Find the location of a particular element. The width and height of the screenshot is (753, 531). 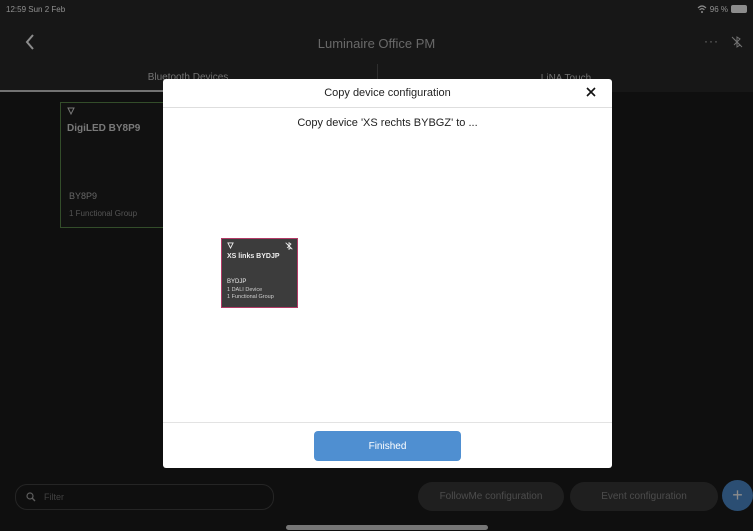

dialog-footer: Finished is located at coordinates (387, 445).